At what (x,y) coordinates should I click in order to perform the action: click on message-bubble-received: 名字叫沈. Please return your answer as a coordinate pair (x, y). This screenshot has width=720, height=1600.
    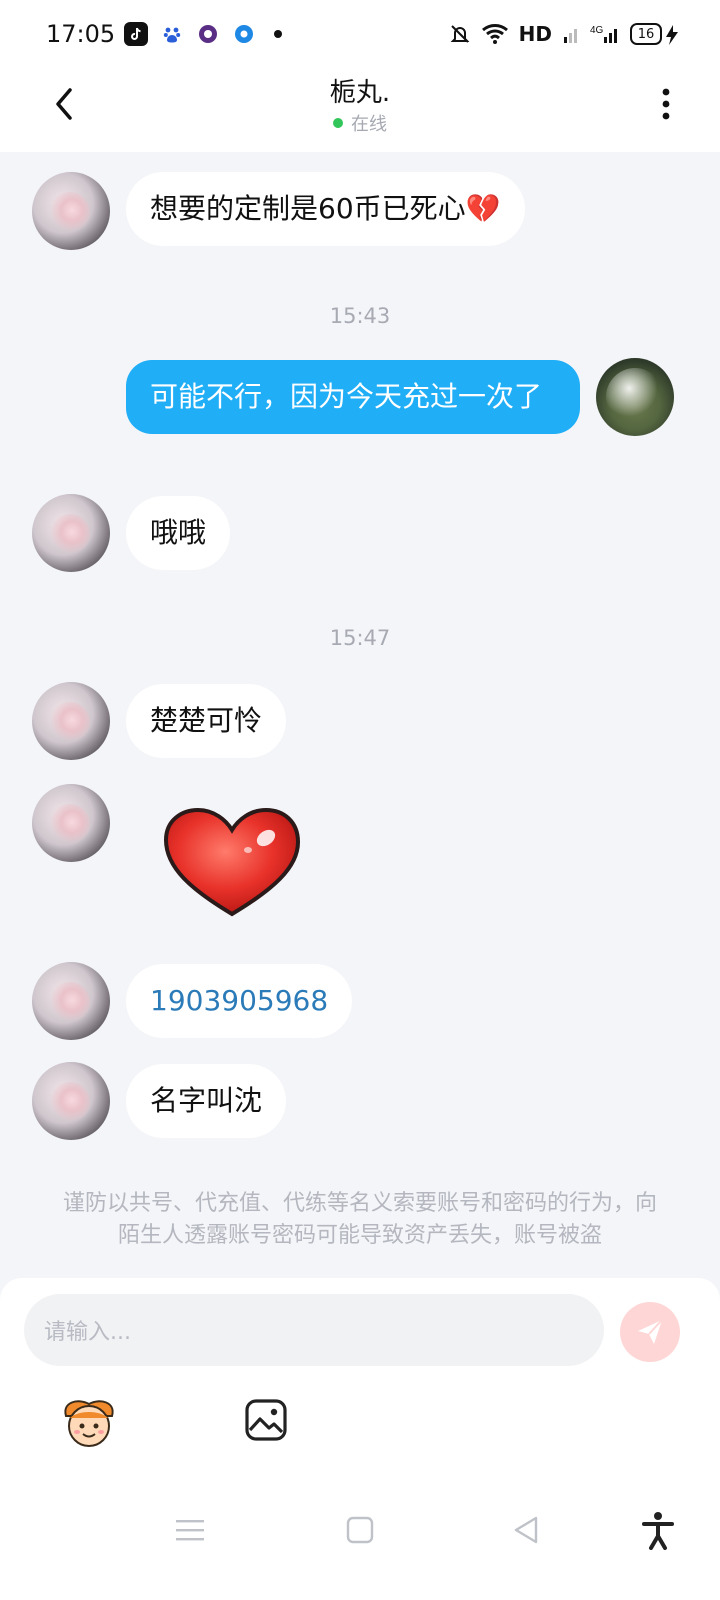
    Looking at the image, I should click on (206, 1101).